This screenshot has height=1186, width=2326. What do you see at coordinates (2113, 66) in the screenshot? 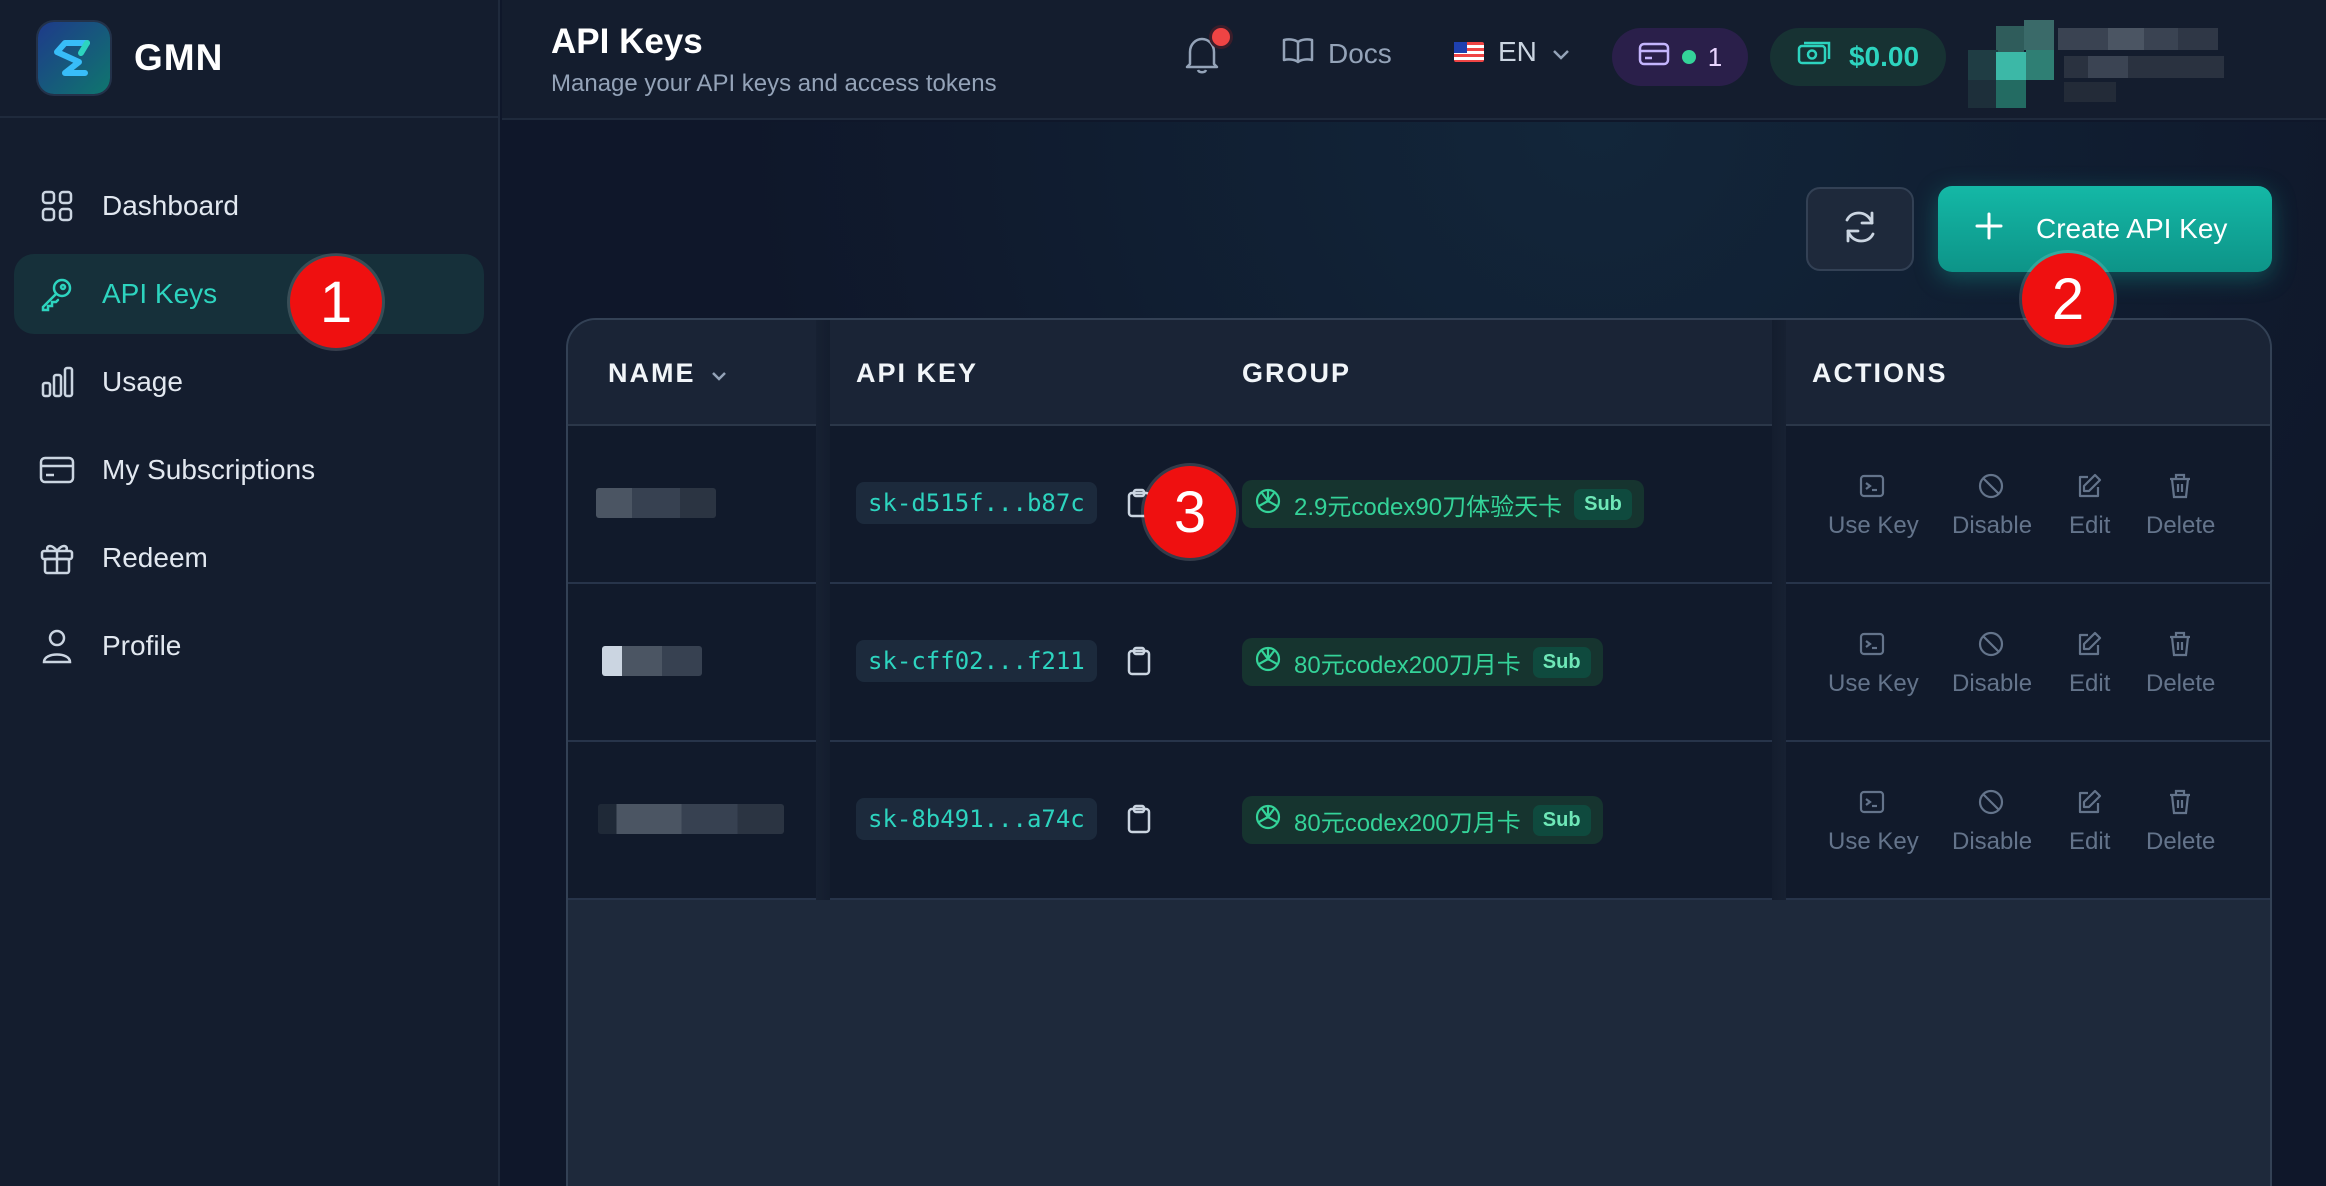
I see `user-avatar` at bounding box center [2113, 66].